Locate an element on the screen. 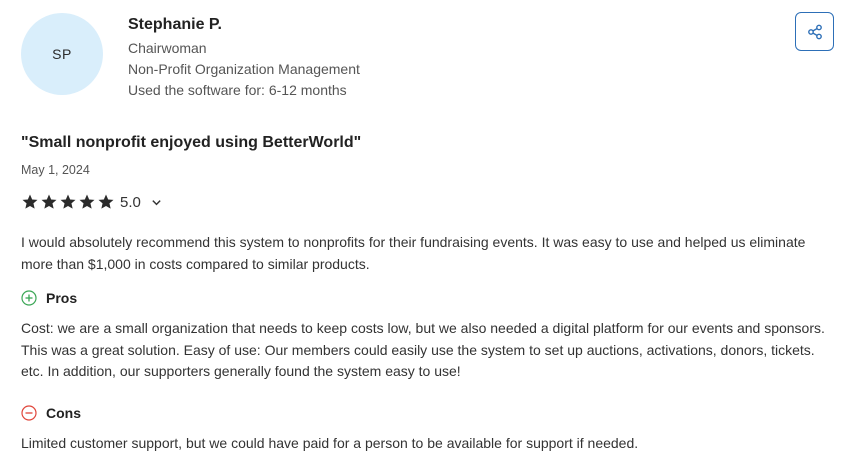  cons-heading: Cons is located at coordinates (51, 413).